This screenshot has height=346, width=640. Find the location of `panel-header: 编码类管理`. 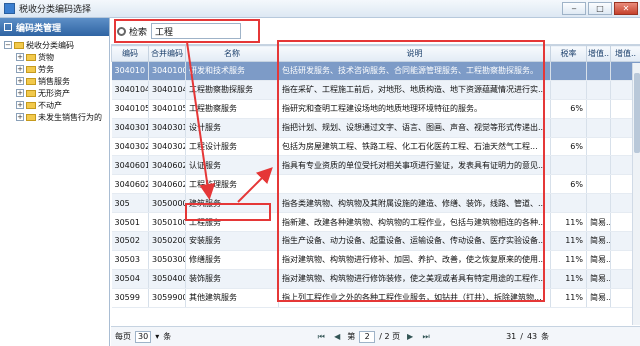

panel-header: 编码类管理 is located at coordinates (54, 27).